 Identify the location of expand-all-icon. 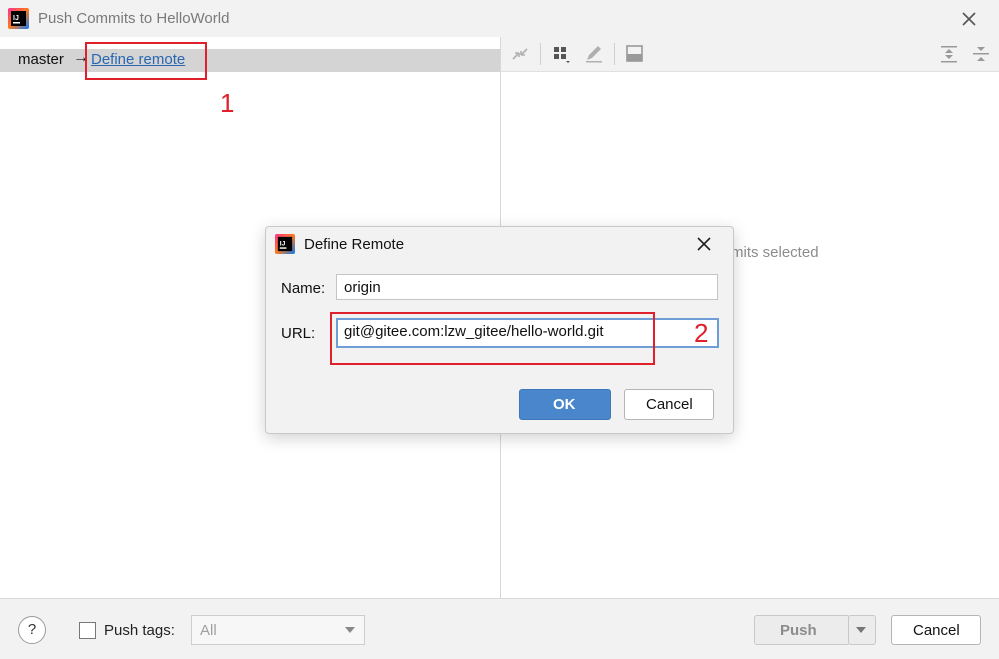
(949, 54).